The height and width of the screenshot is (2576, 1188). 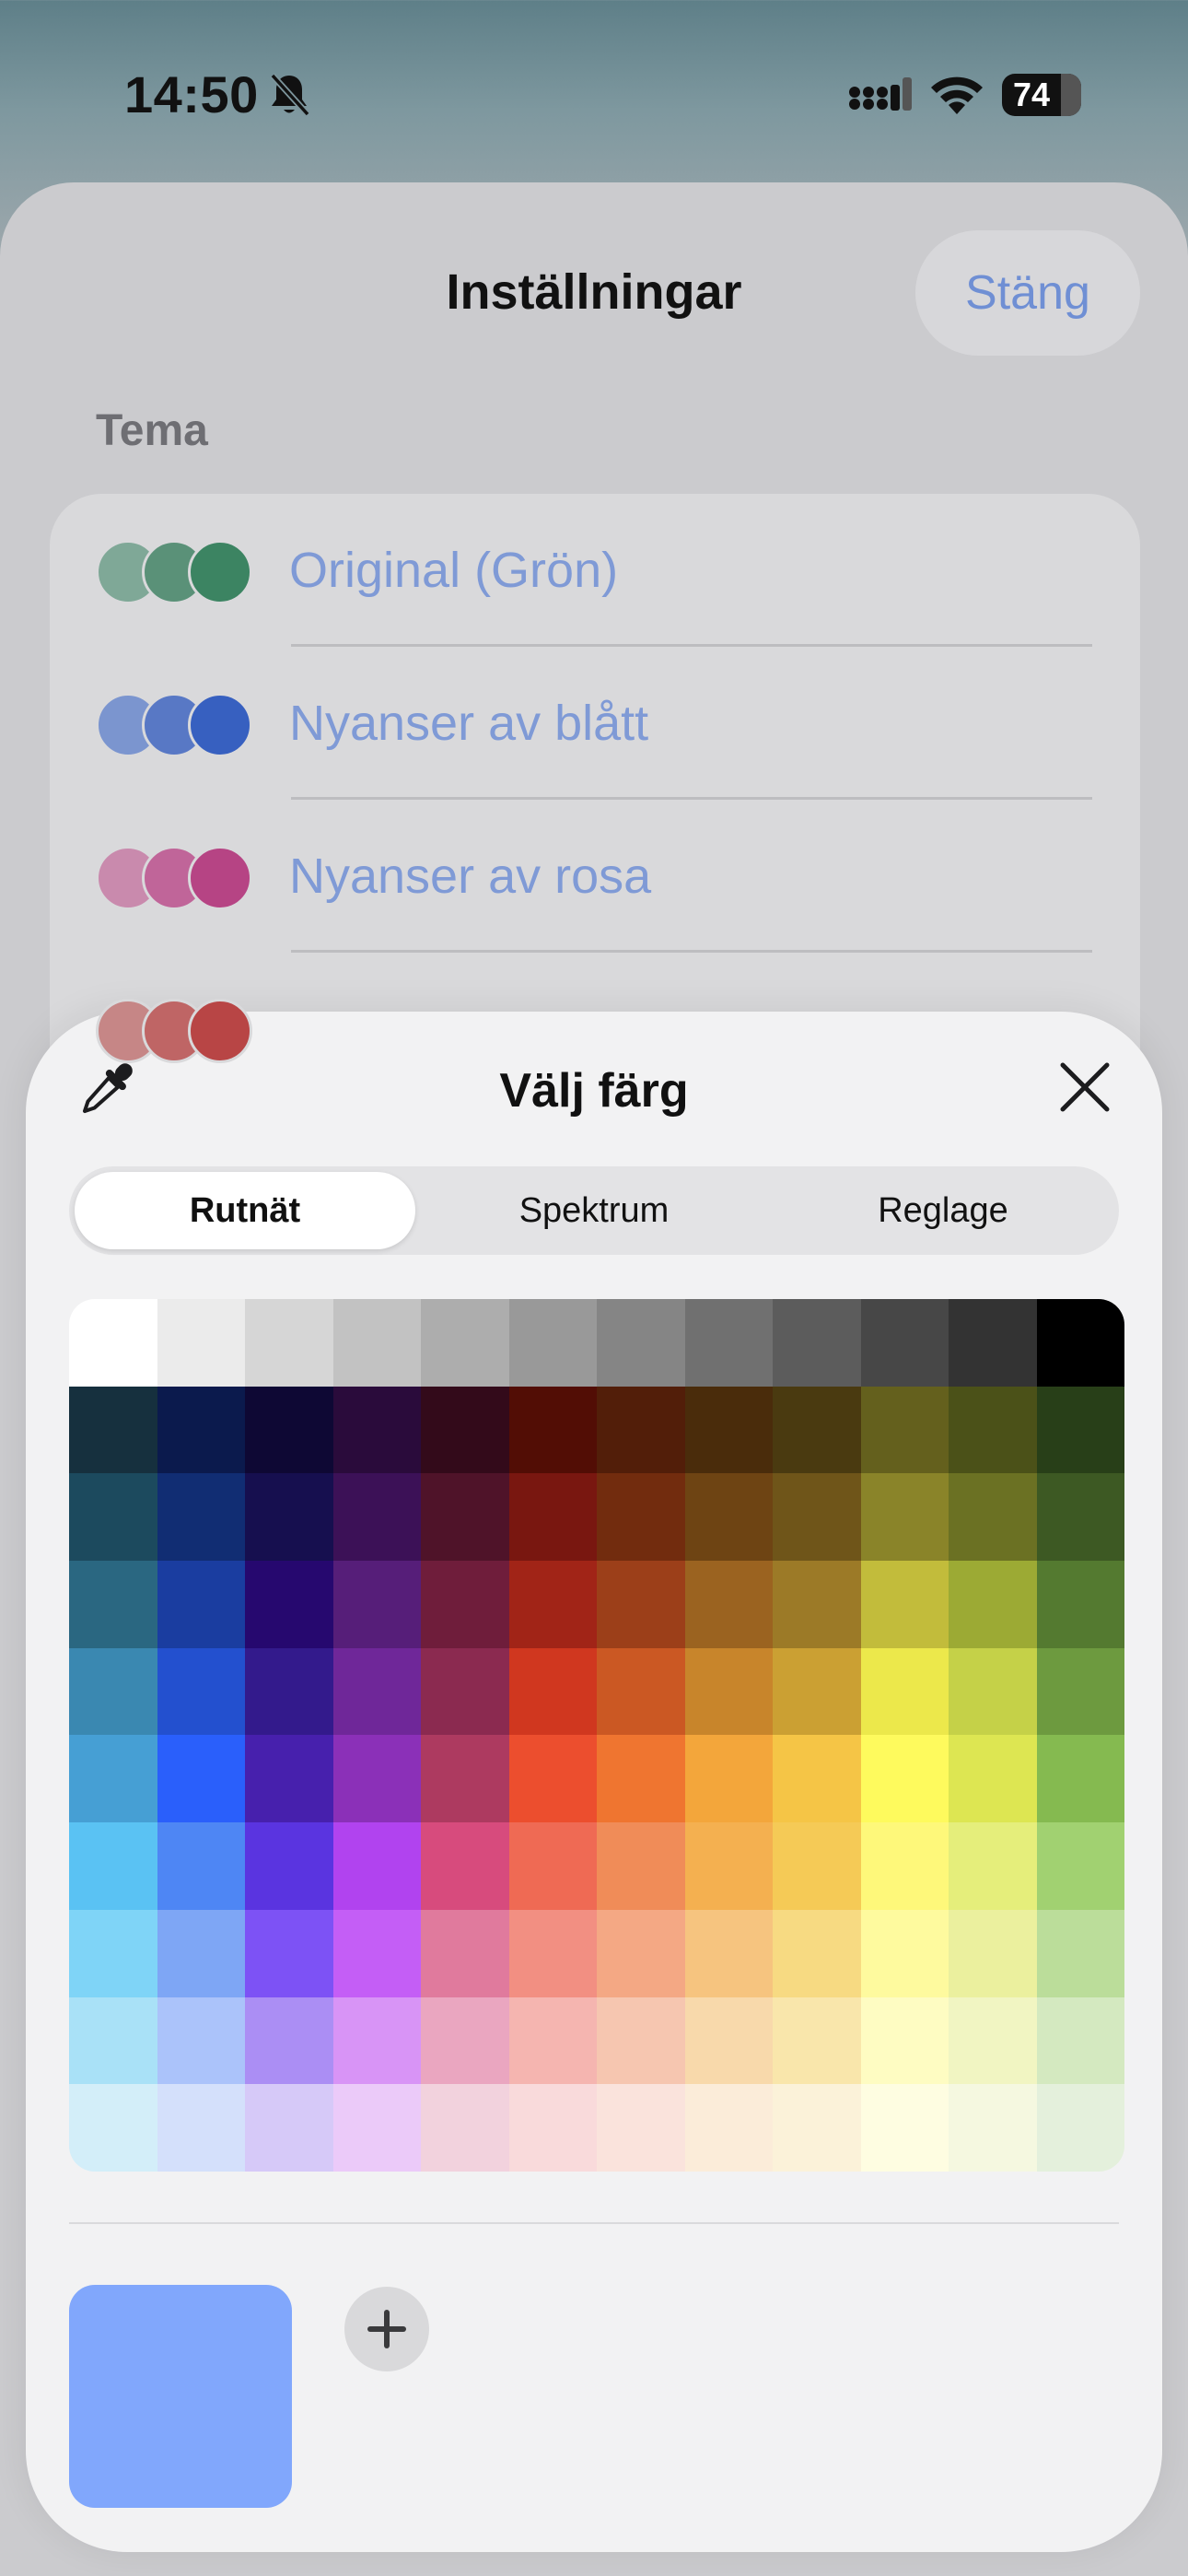 I want to click on close-button: Stäng, so click(x=1027, y=293).